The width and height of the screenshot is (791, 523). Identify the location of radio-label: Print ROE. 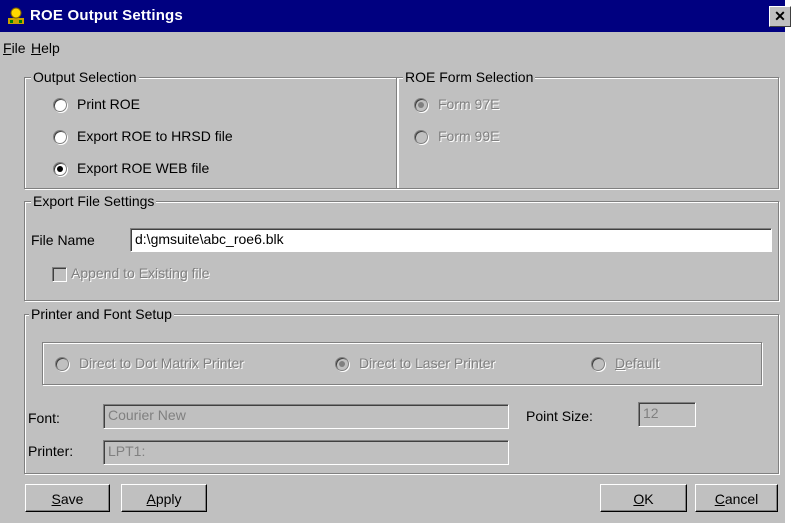
(109, 104).